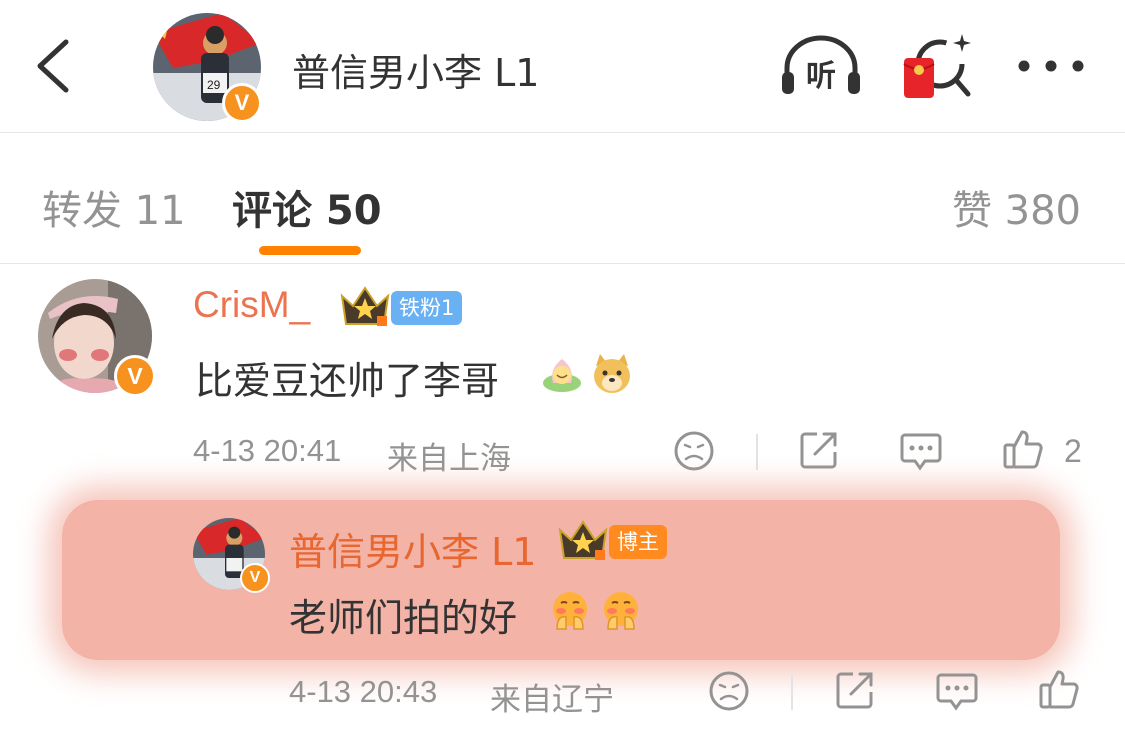 Image resolution: width=1125 pixels, height=731 pixels. I want to click on comment-time: 4-13 20:41, so click(267, 450).